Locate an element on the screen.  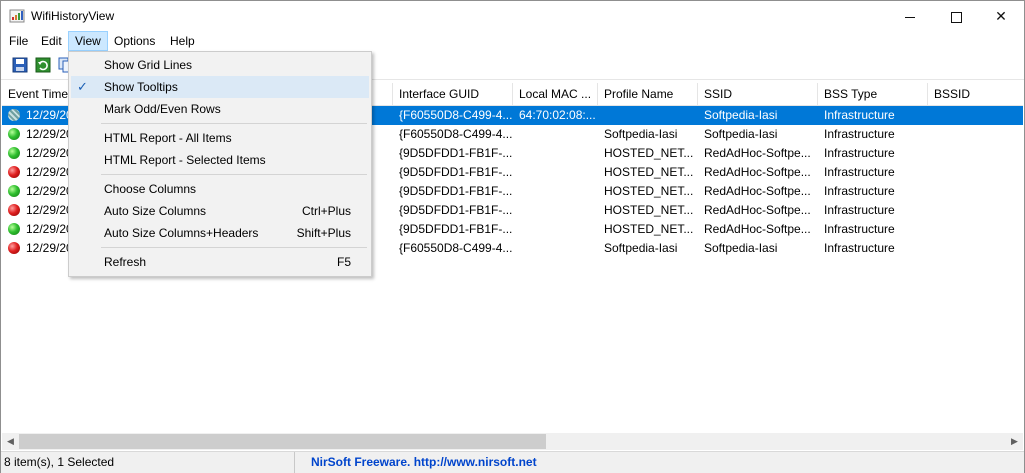
minimize-button is located at coordinates (910, 16).